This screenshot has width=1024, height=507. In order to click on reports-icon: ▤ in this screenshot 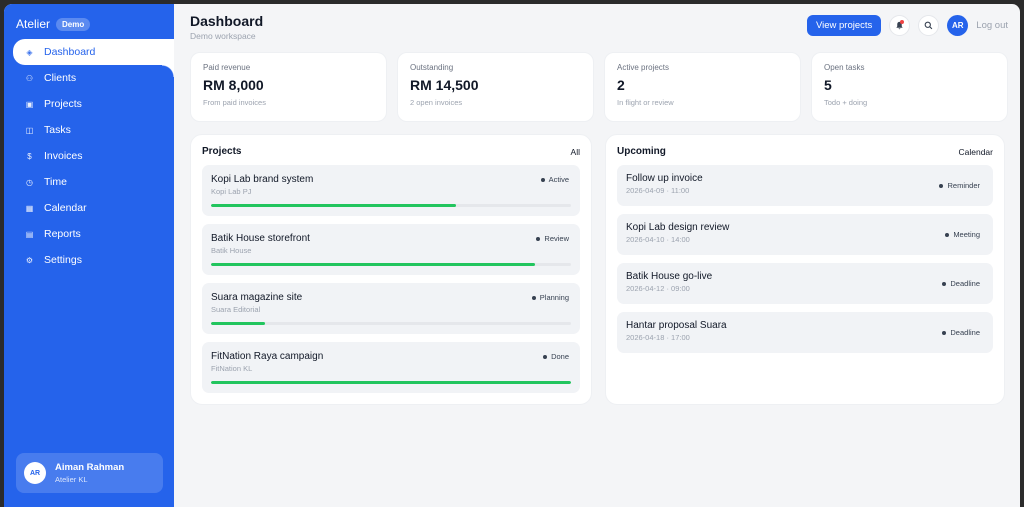, I will do `click(29, 234)`.